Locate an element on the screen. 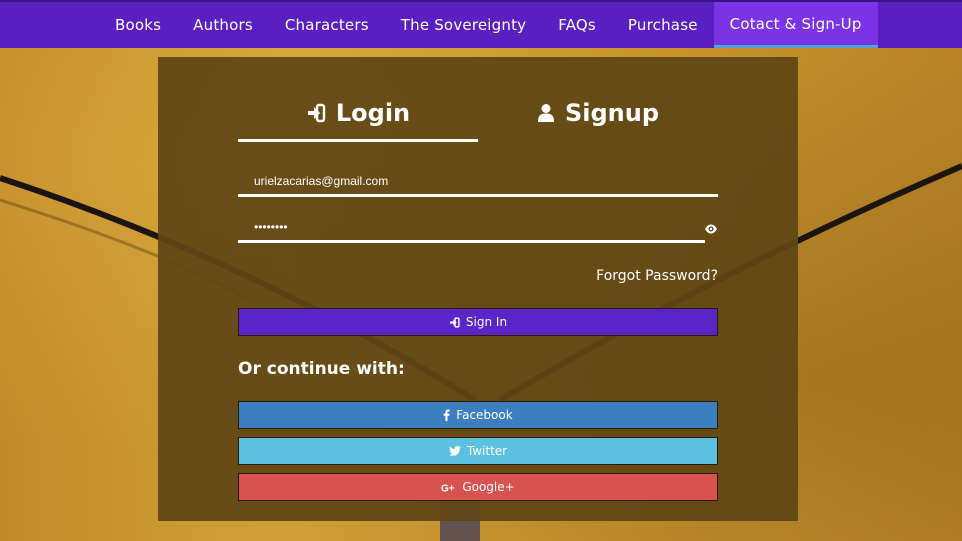  sign-in-button: Sign In is located at coordinates (478, 322).